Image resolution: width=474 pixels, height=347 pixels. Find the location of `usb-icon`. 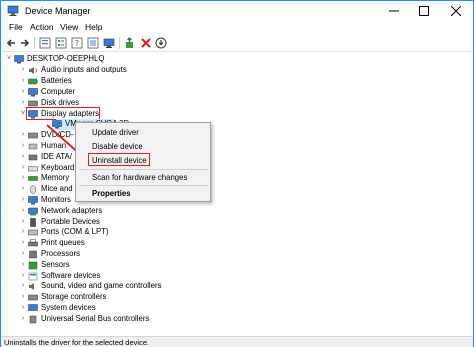

usb-icon is located at coordinates (33, 319).